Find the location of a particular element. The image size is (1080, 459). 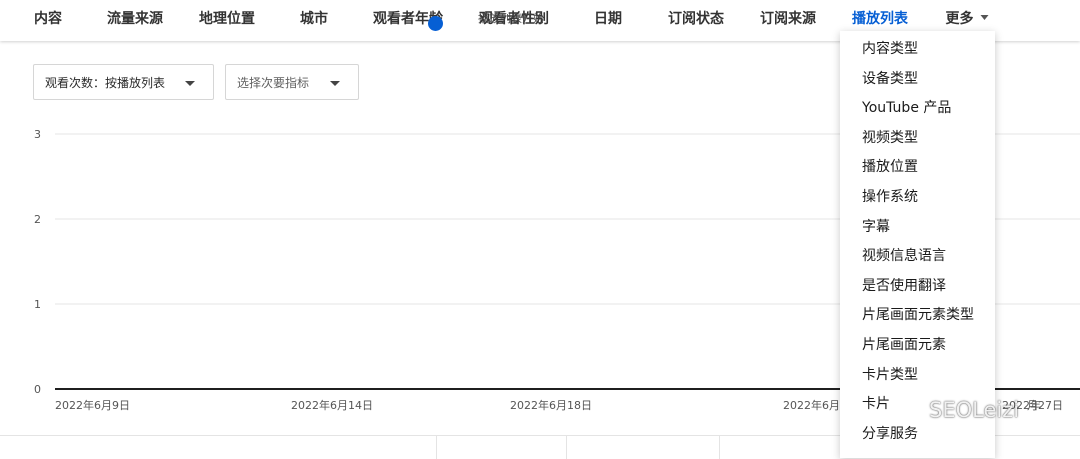

menu-item: 字幕 is located at coordinates (917, 228).